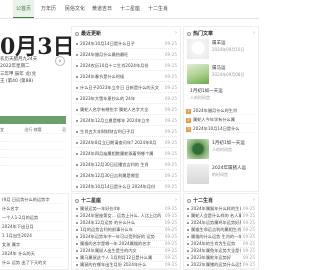 The image size is (320, 270). I want to click on hot-articles-title: 热门文章, so click(200, 33).